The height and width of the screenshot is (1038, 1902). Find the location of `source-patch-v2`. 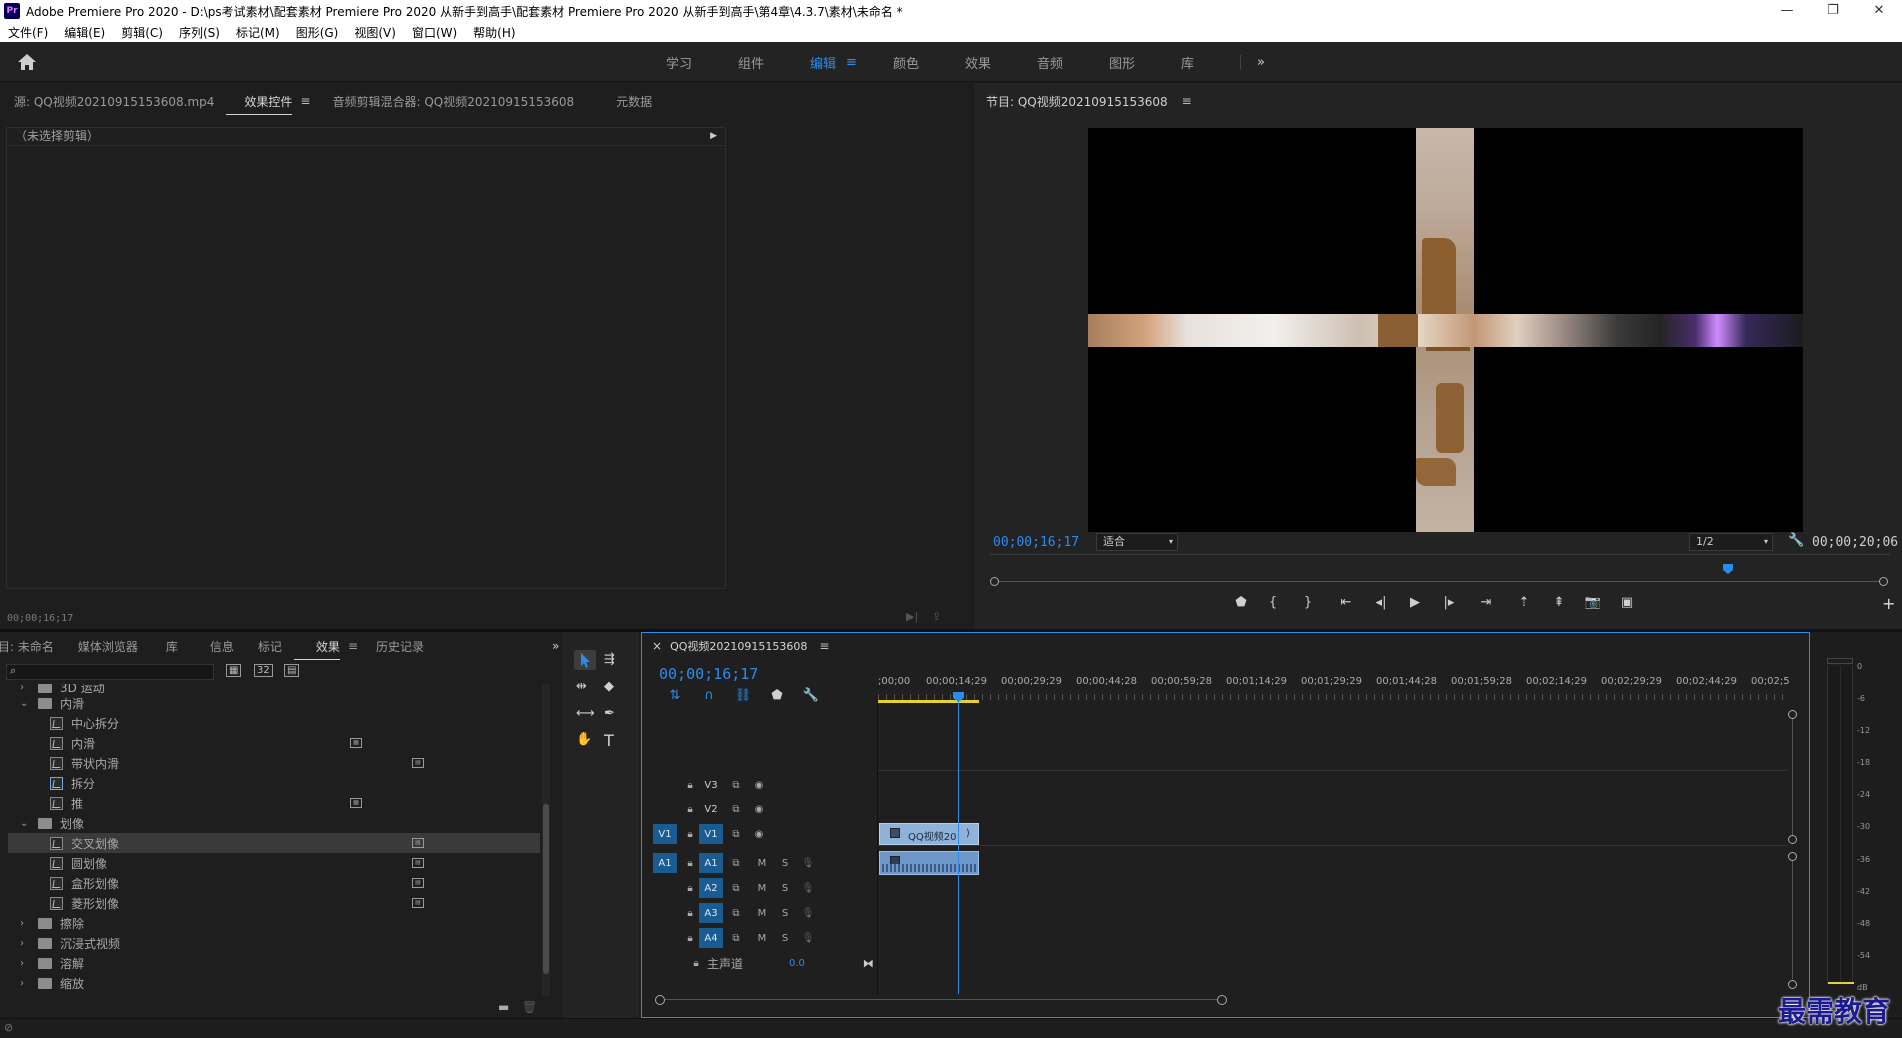

source-patch-v2 is located at coordinates (665, 809).